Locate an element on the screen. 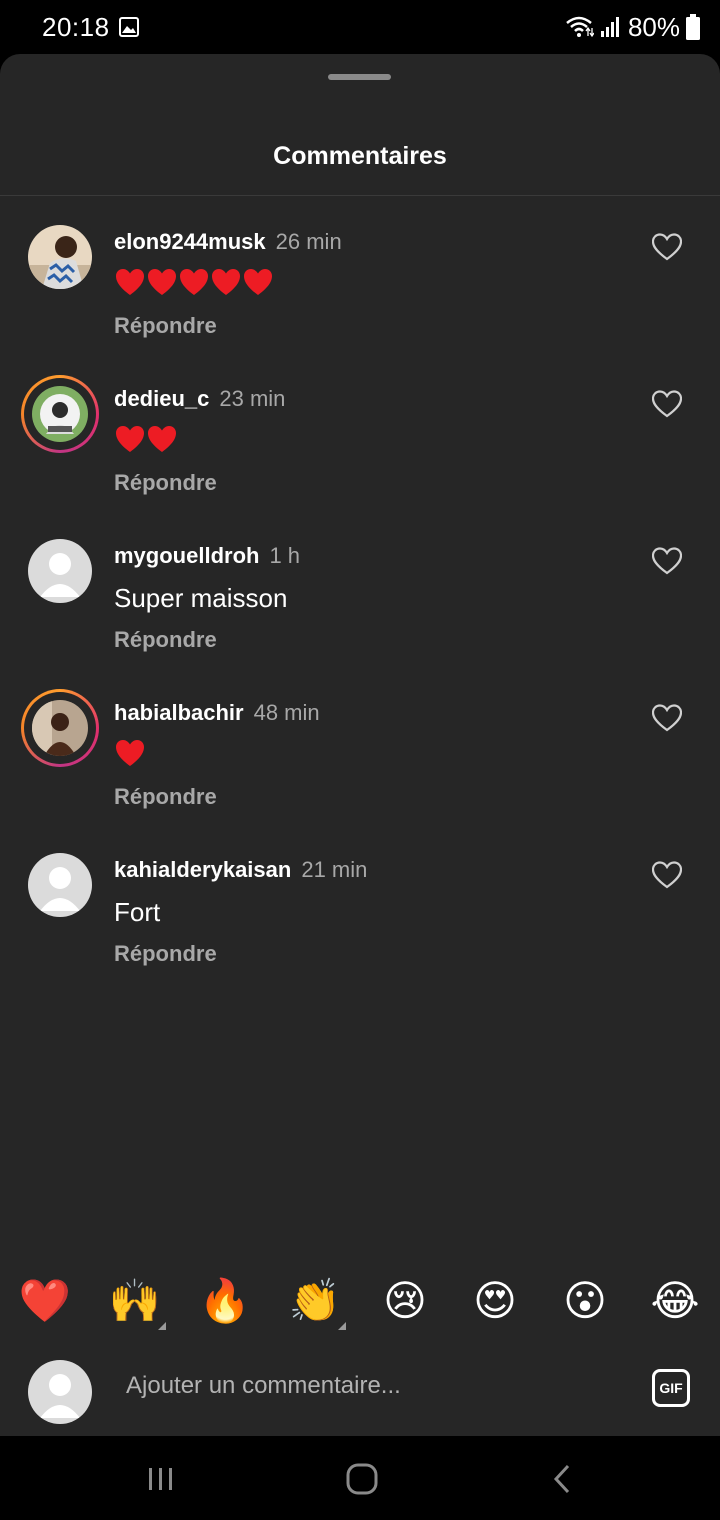 This screenshot has width=720, height=1520. wifi-icon is located at coordinates (580, 27).